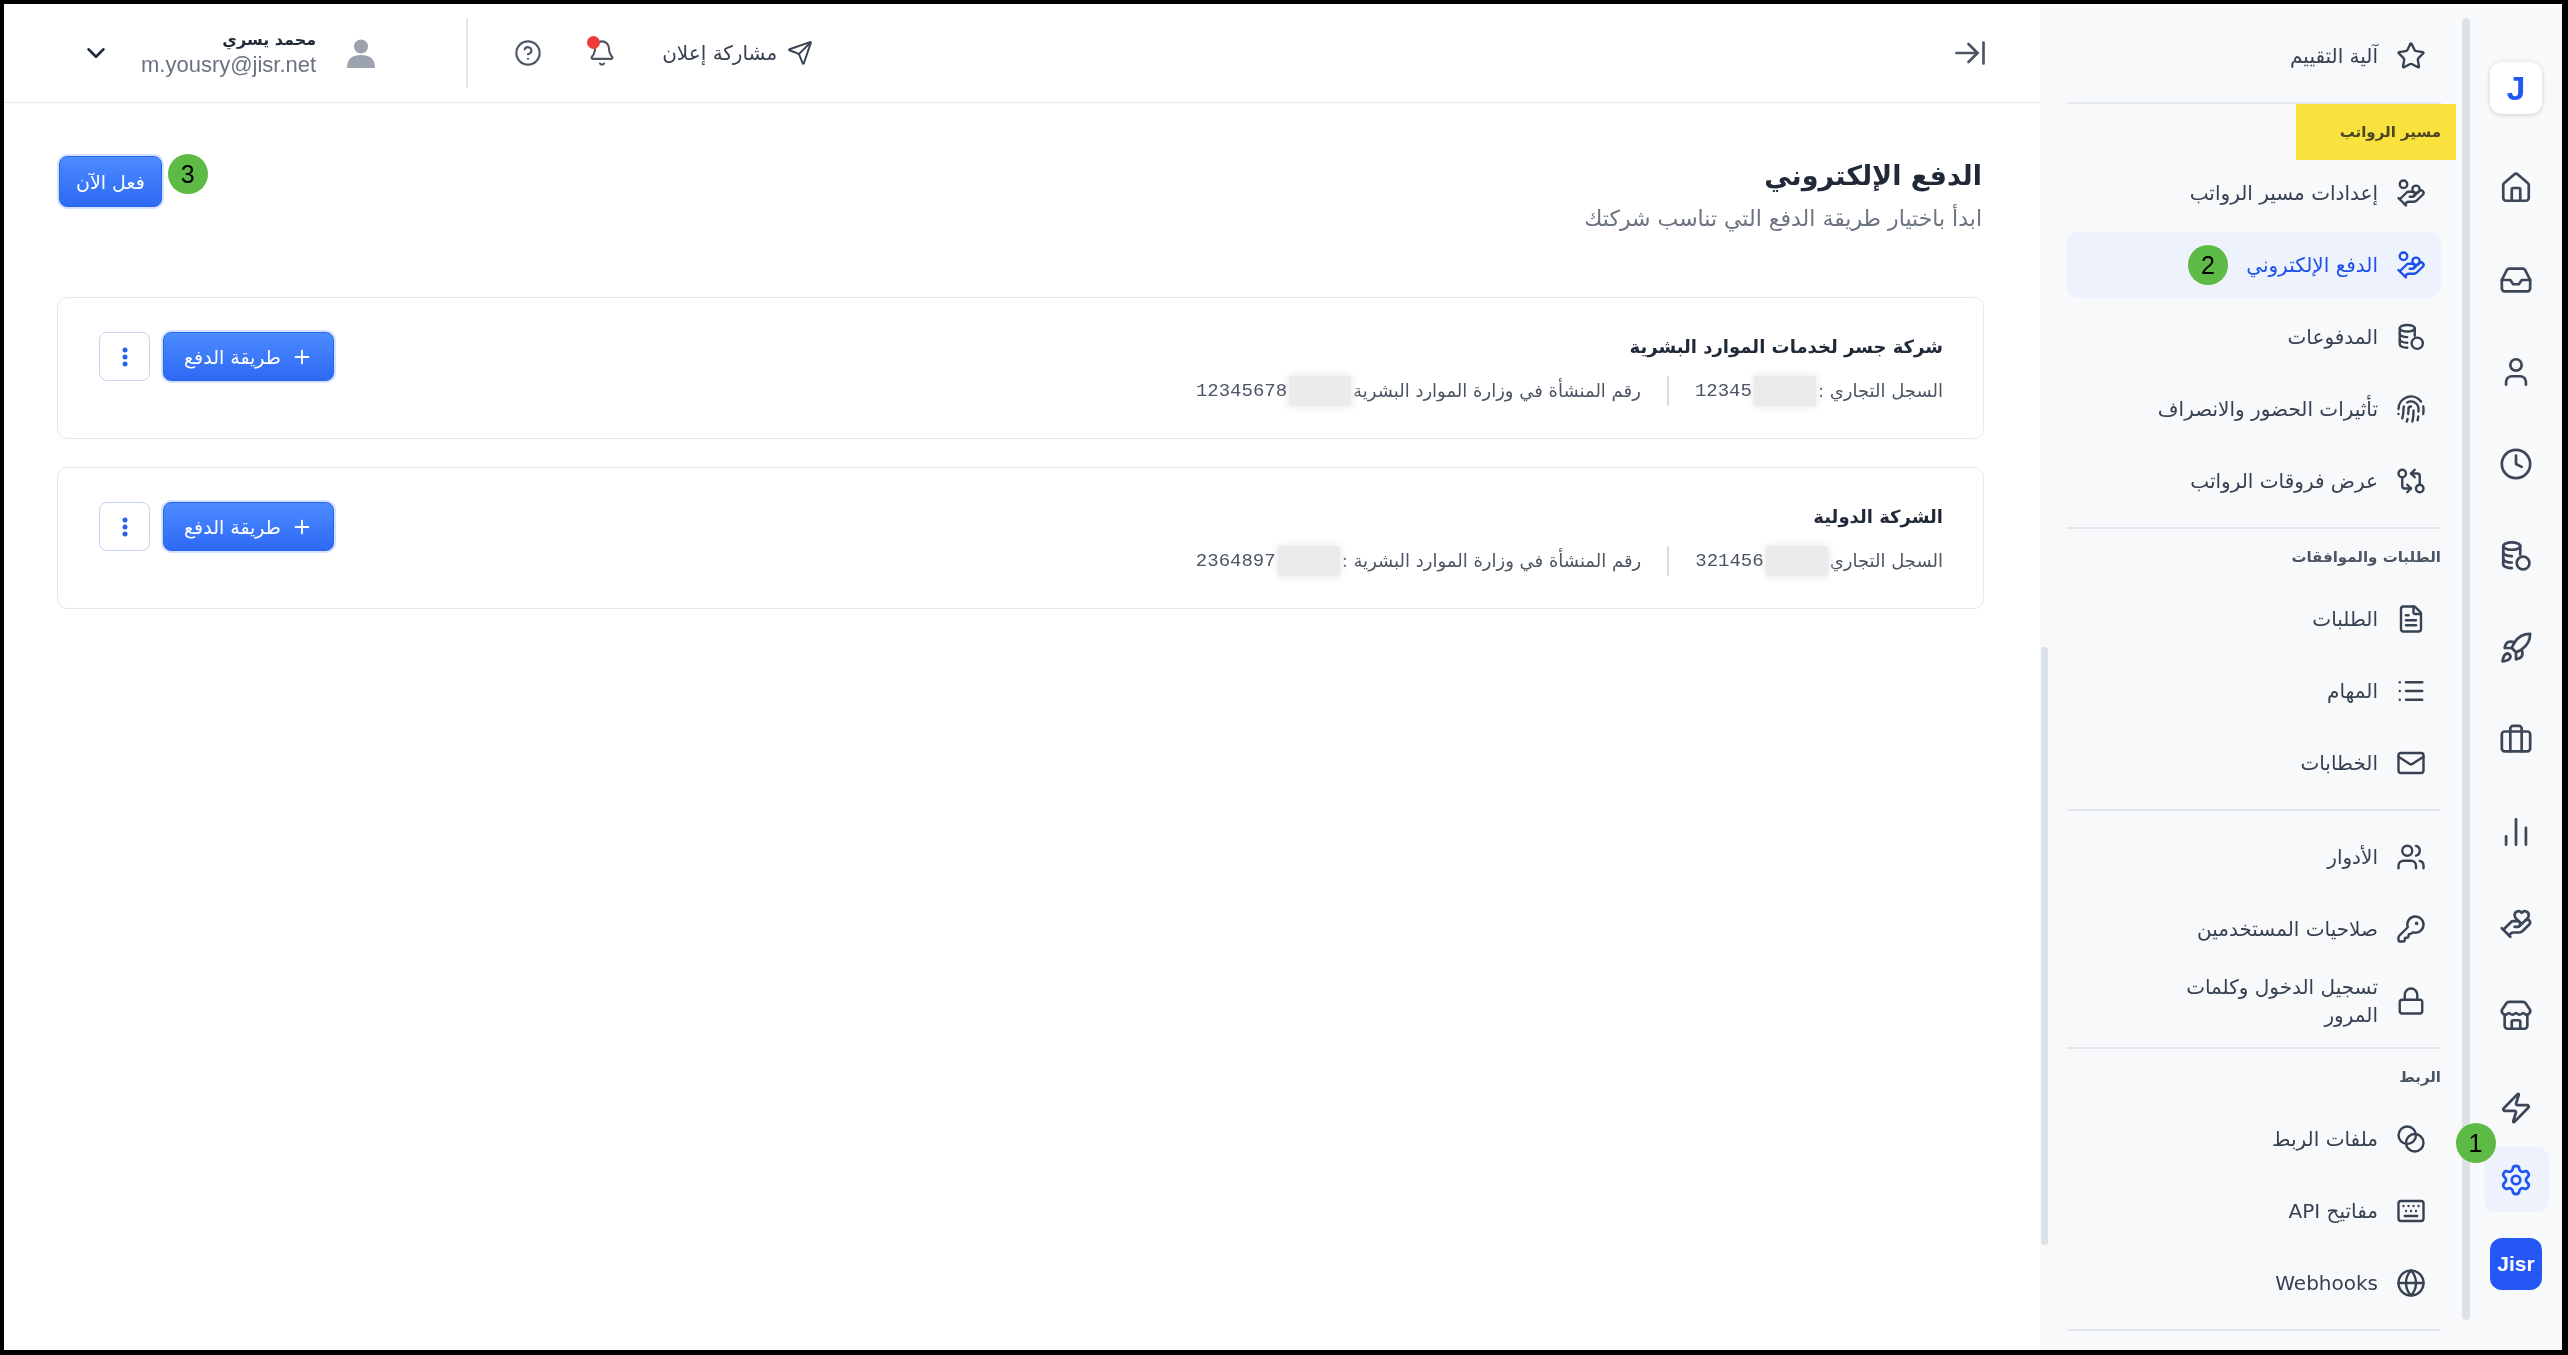  What do you see at coordinates (2254, 409) in the screenshot?
I see `sidebar-item: تأثيرات الحضور والانصراف` at bounding box center [2254, 409].